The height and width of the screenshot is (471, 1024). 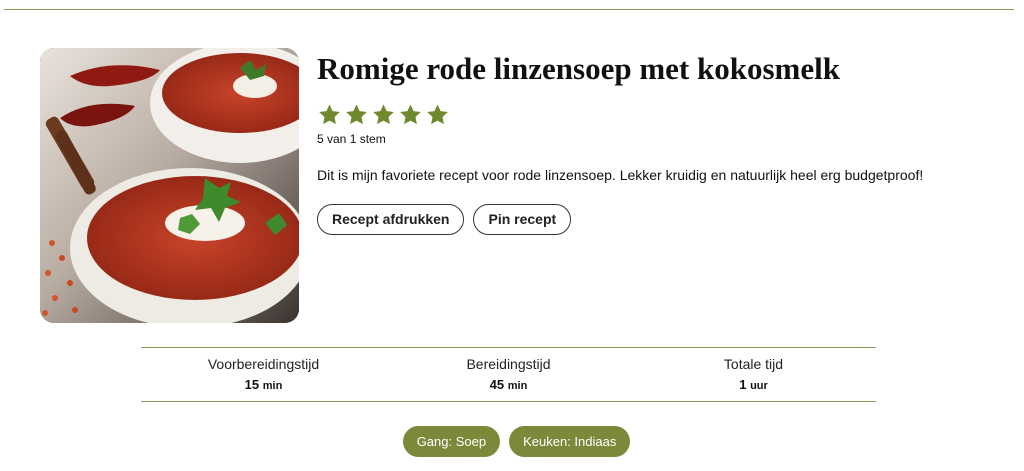 What do you see at coordinates (351, 139) in the screenshot?
I see `rating-count: 5 van 1 stem` at bounding box center [351, 139].